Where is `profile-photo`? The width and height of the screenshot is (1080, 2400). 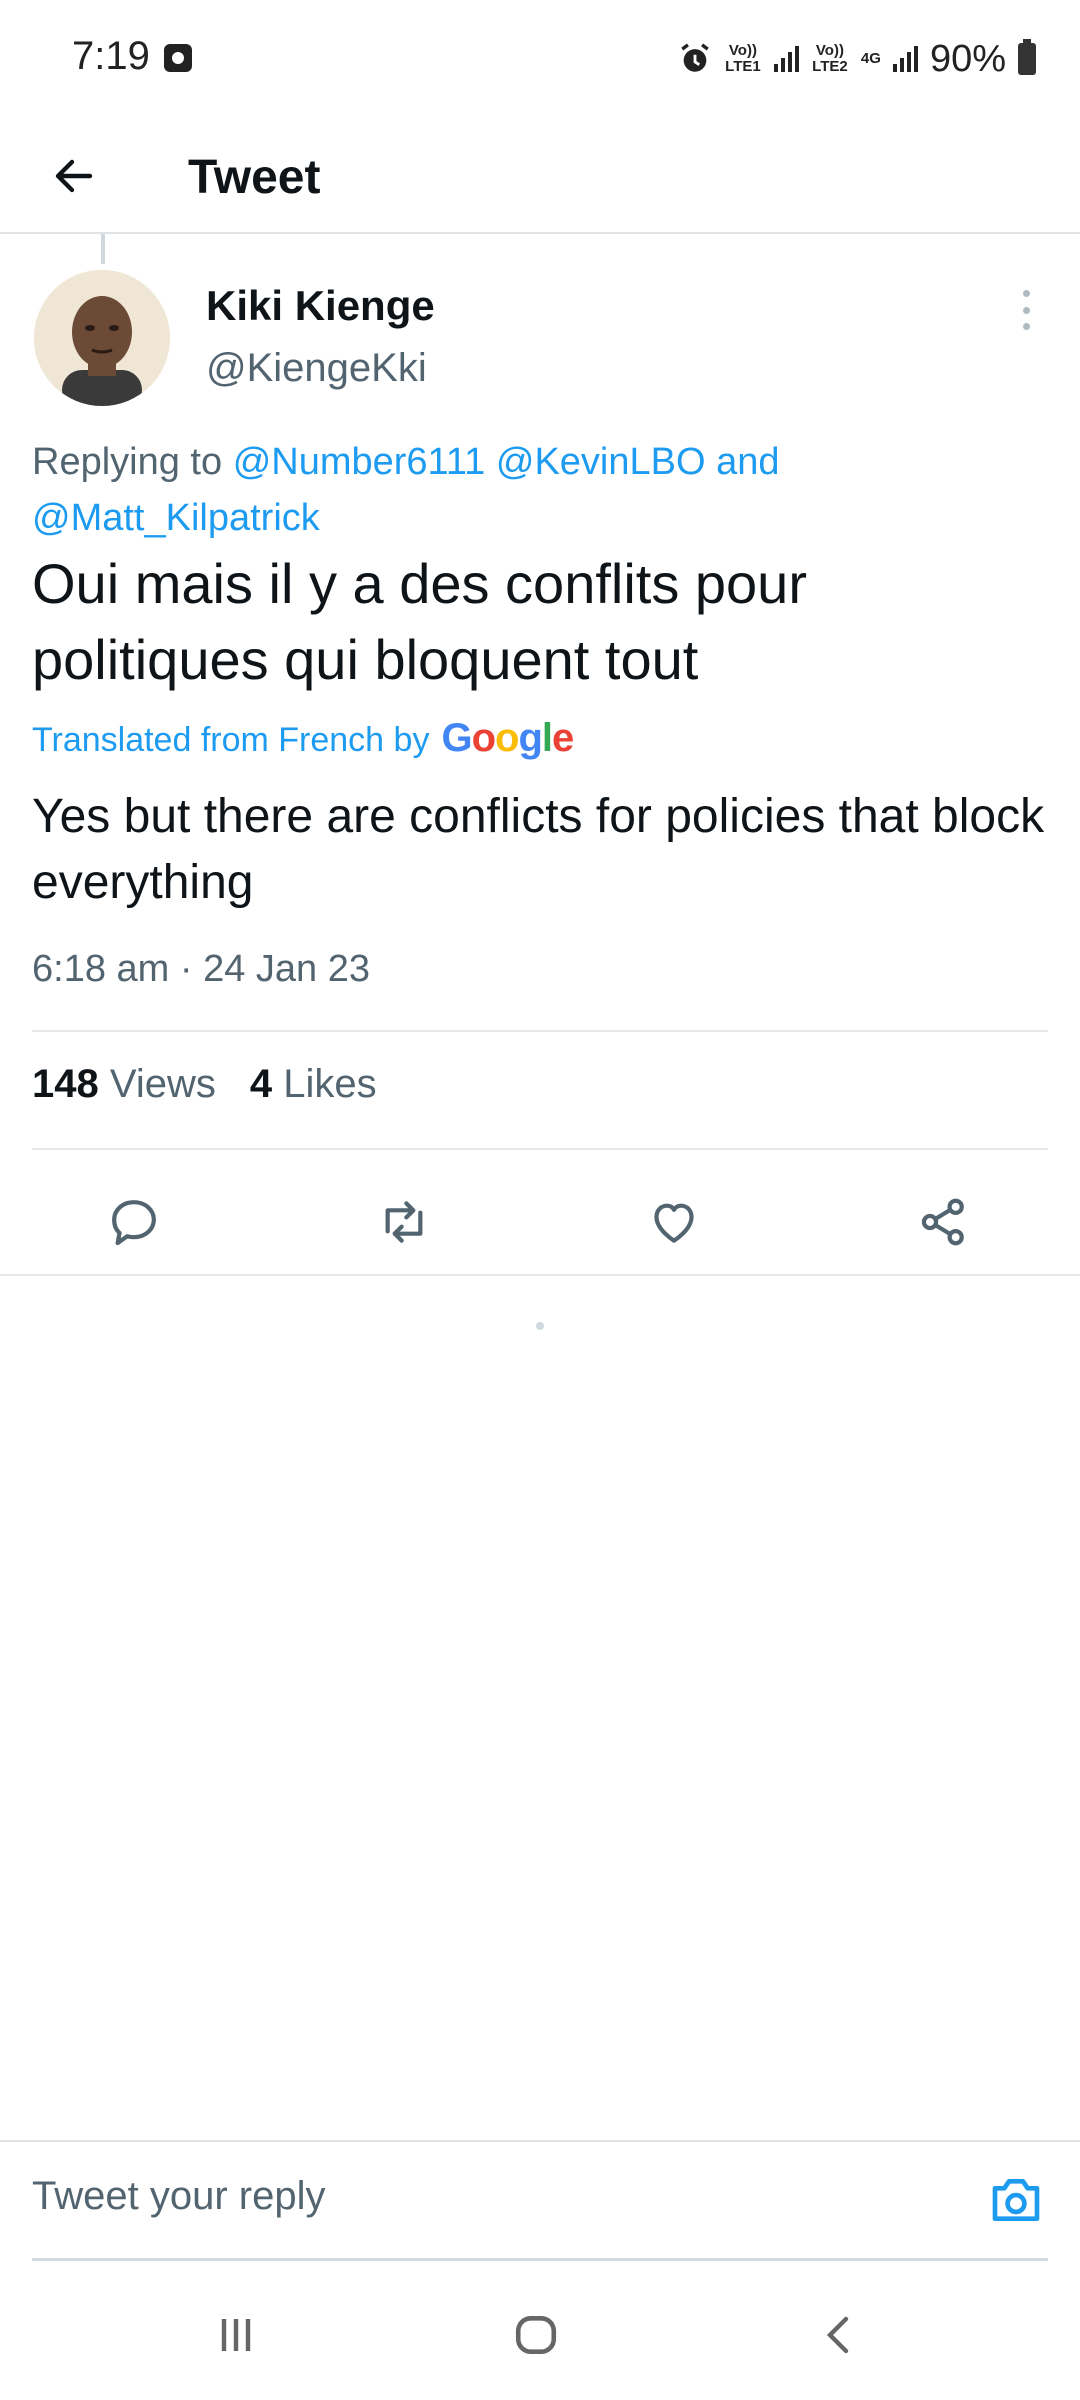
profile-photo is located at coordinates (102, 338).